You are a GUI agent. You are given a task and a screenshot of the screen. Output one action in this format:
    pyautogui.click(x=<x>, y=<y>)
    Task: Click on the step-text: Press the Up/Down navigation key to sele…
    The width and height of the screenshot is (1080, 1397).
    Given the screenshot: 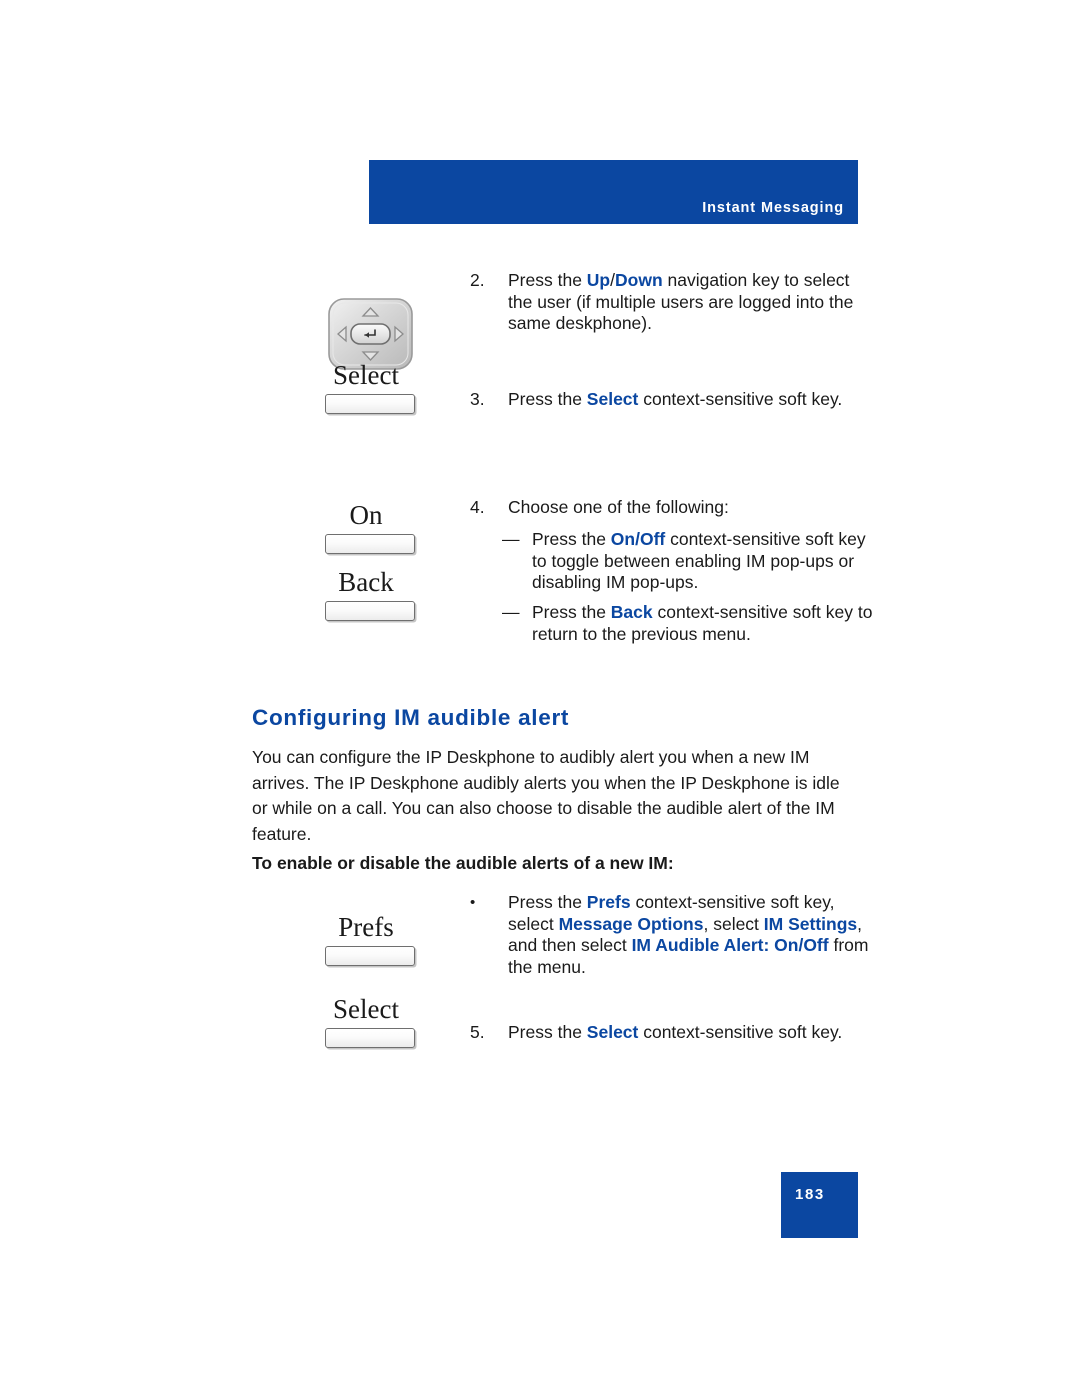 What is the action you would take?
    pyautogui.click(x=689, y=302)
    